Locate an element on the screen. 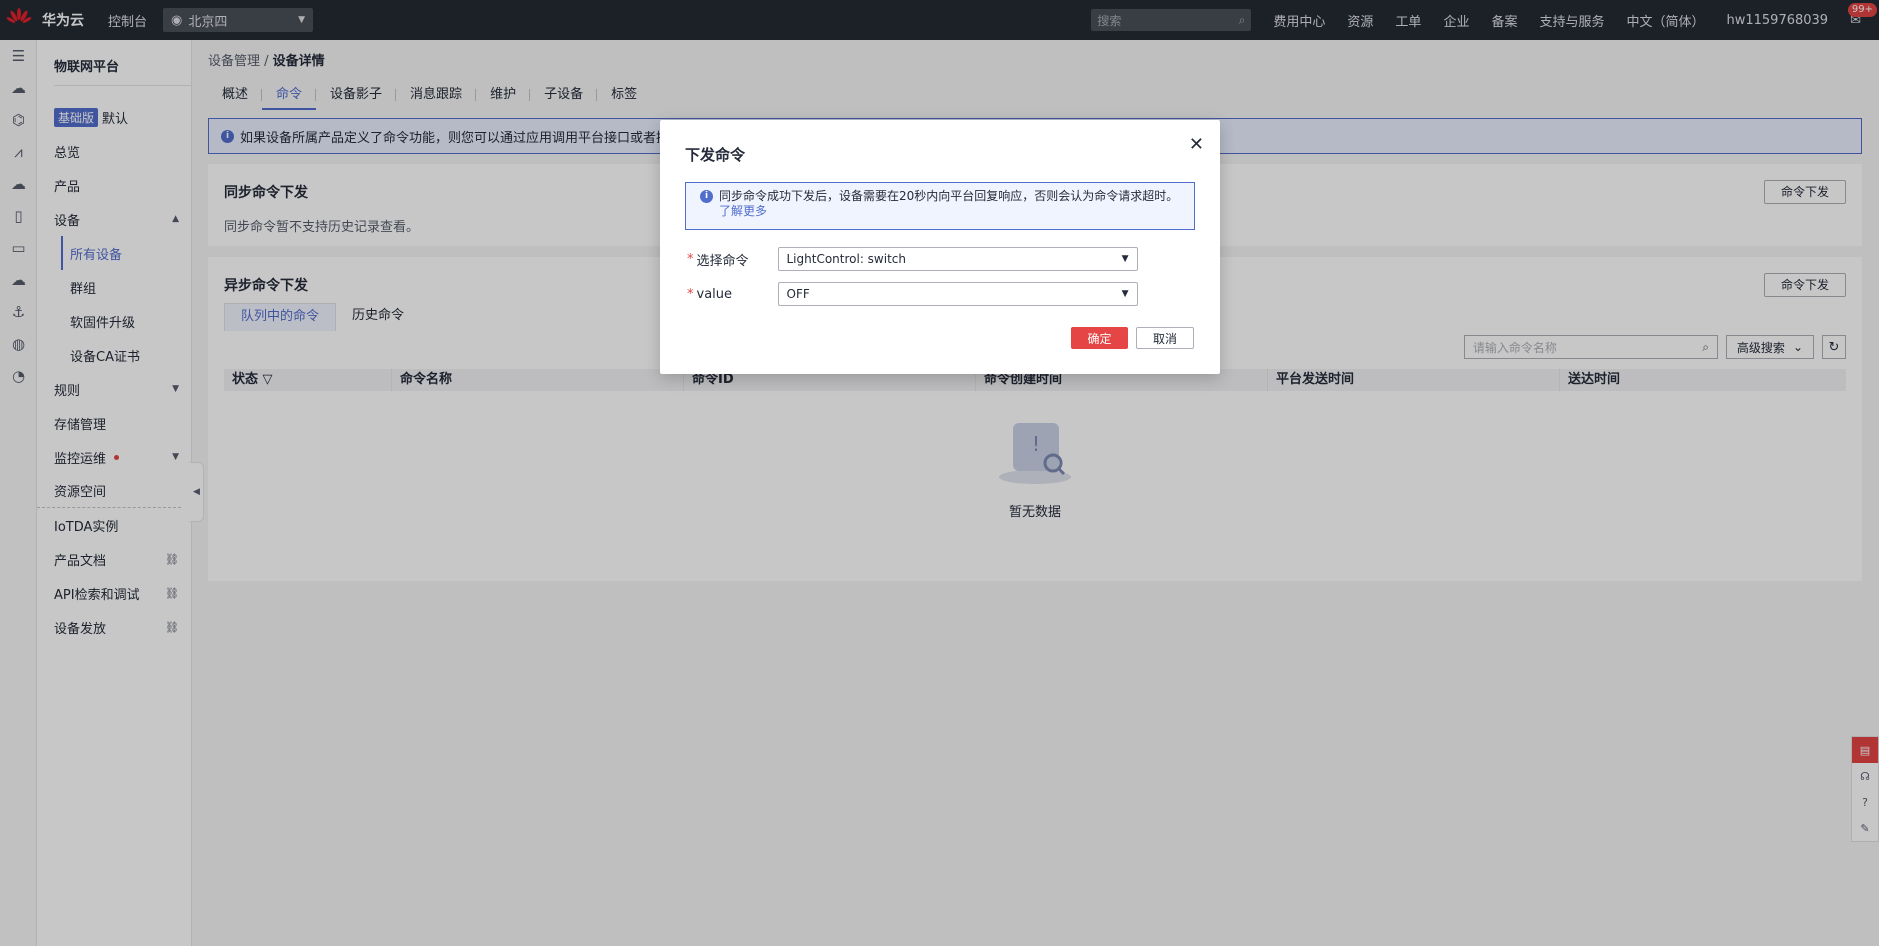  dialog-title: 下发命令 is located at coordinates (715, 155).